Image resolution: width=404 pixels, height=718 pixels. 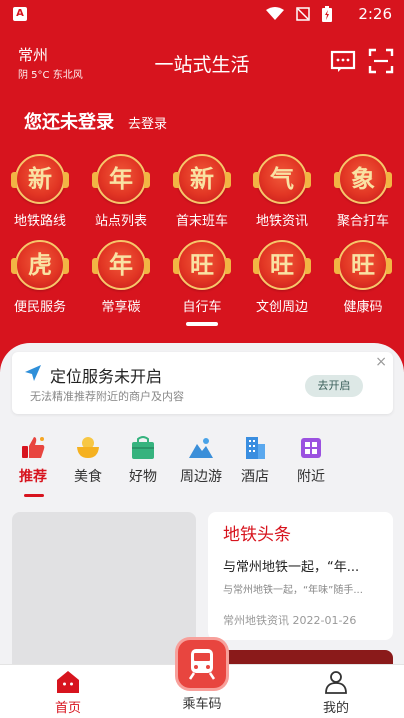 What do you see at coordinates (282, 179) in the screenshot?
I see `festive-badge-icon: 气` at bounding box center [282, 179].